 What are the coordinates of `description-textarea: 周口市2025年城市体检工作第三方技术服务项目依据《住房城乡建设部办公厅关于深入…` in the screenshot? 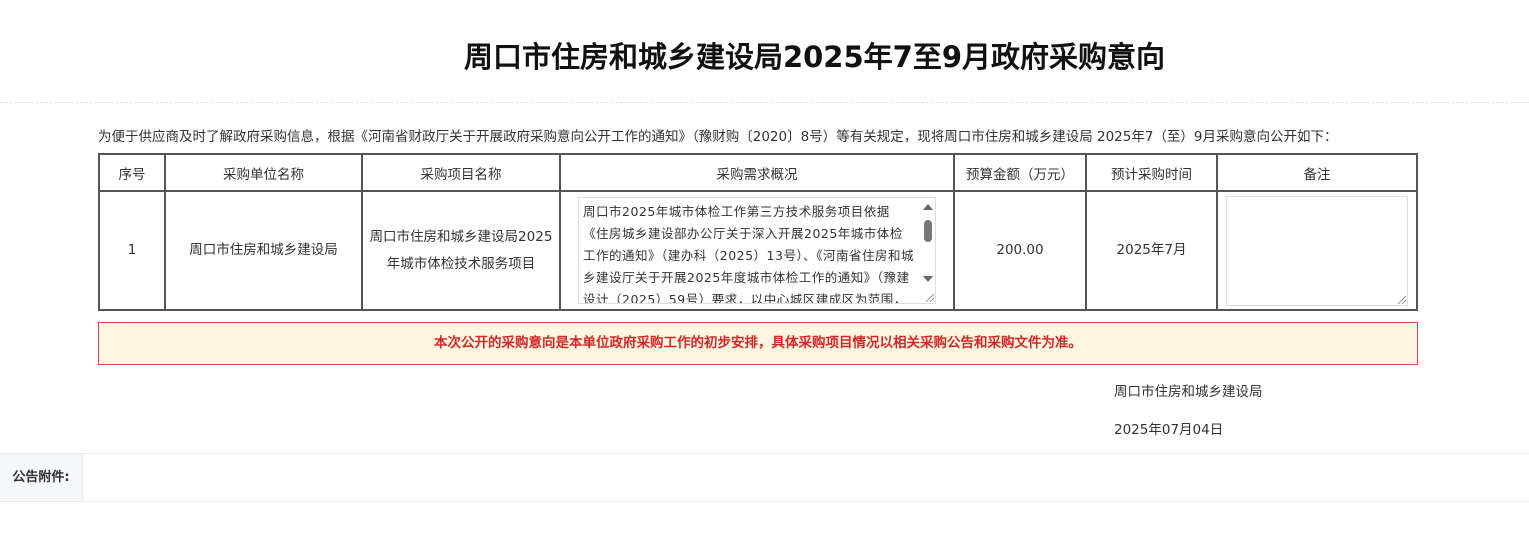 It's located at (757, 250).